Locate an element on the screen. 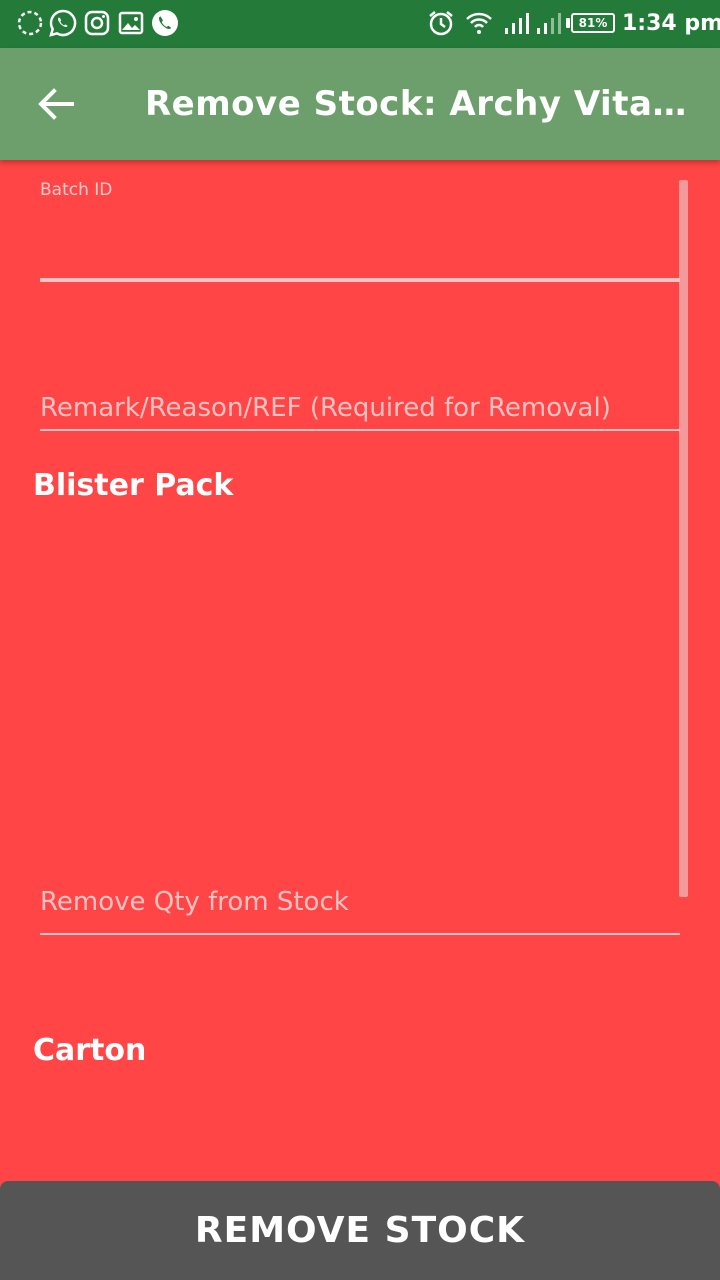  instagram-icon is located at coordinates (97, 23).